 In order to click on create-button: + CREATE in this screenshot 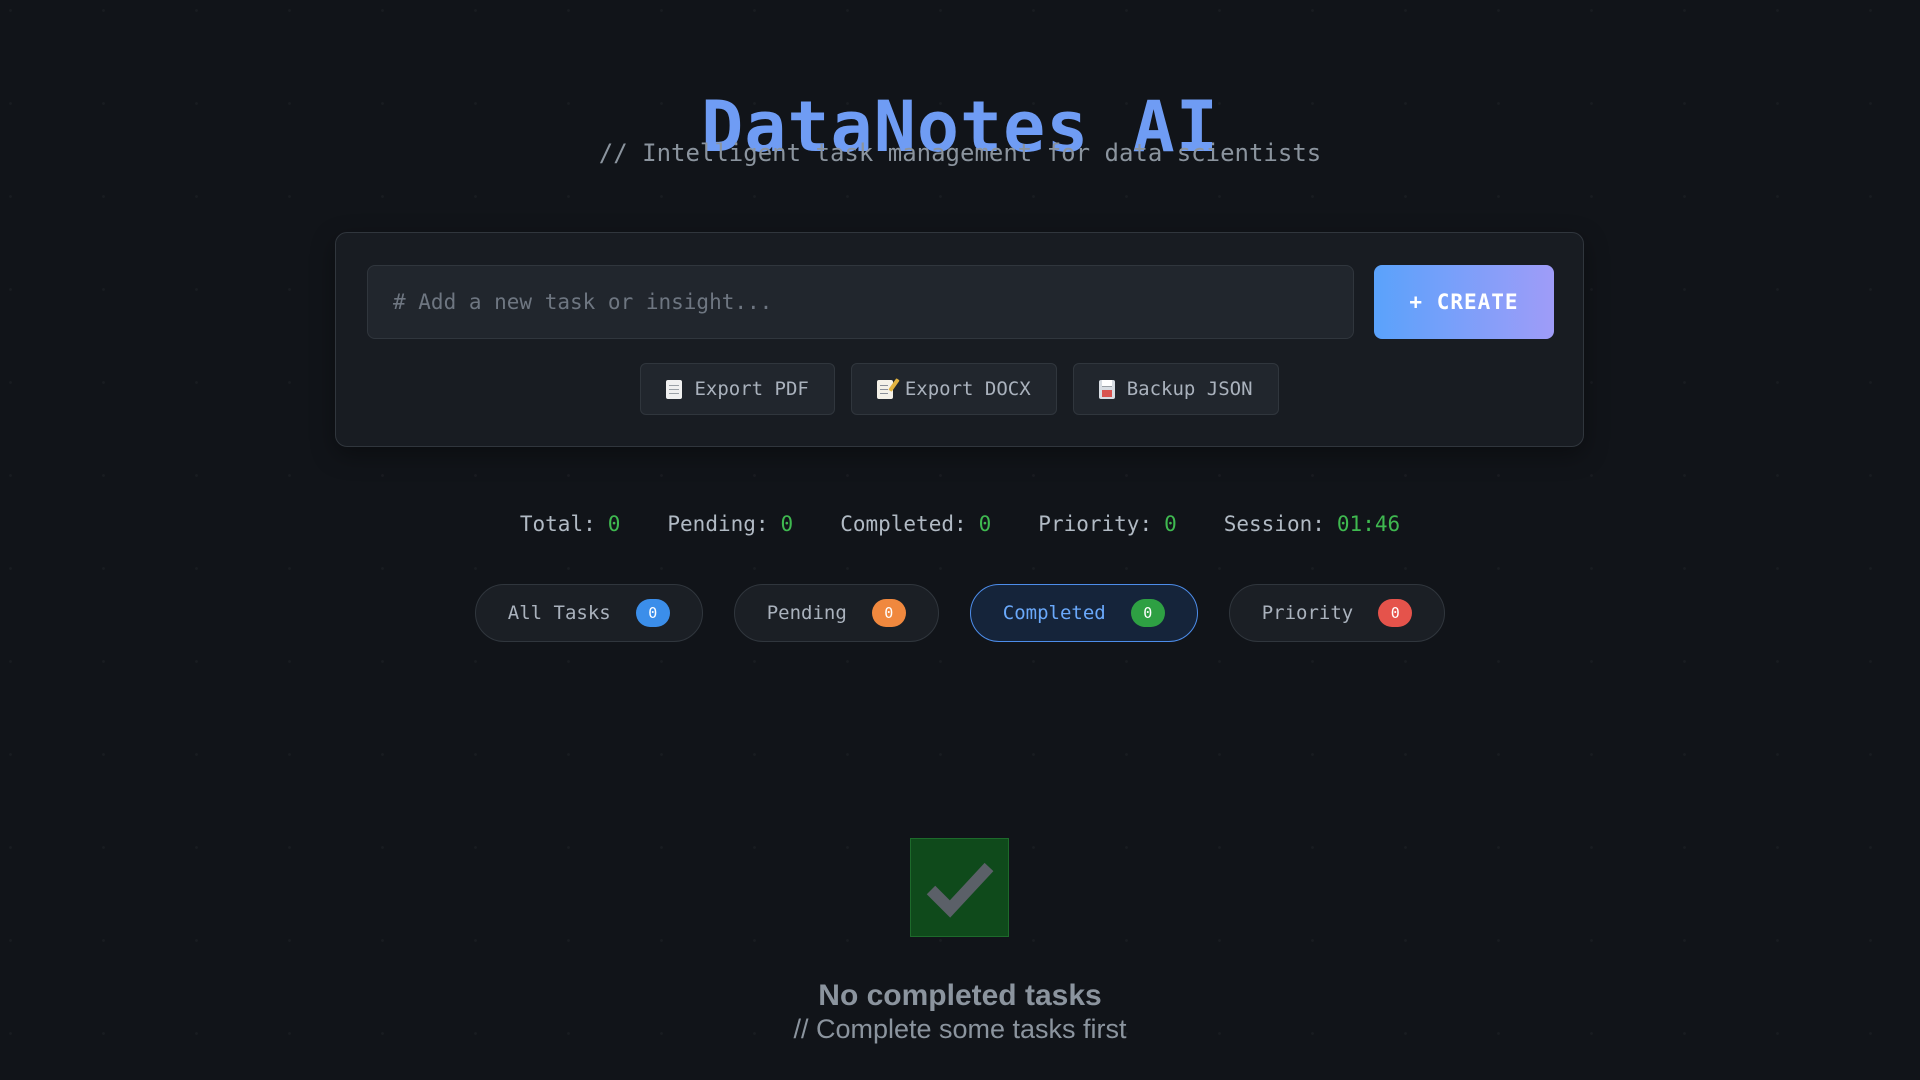, I will do `click(1464, 302)`.